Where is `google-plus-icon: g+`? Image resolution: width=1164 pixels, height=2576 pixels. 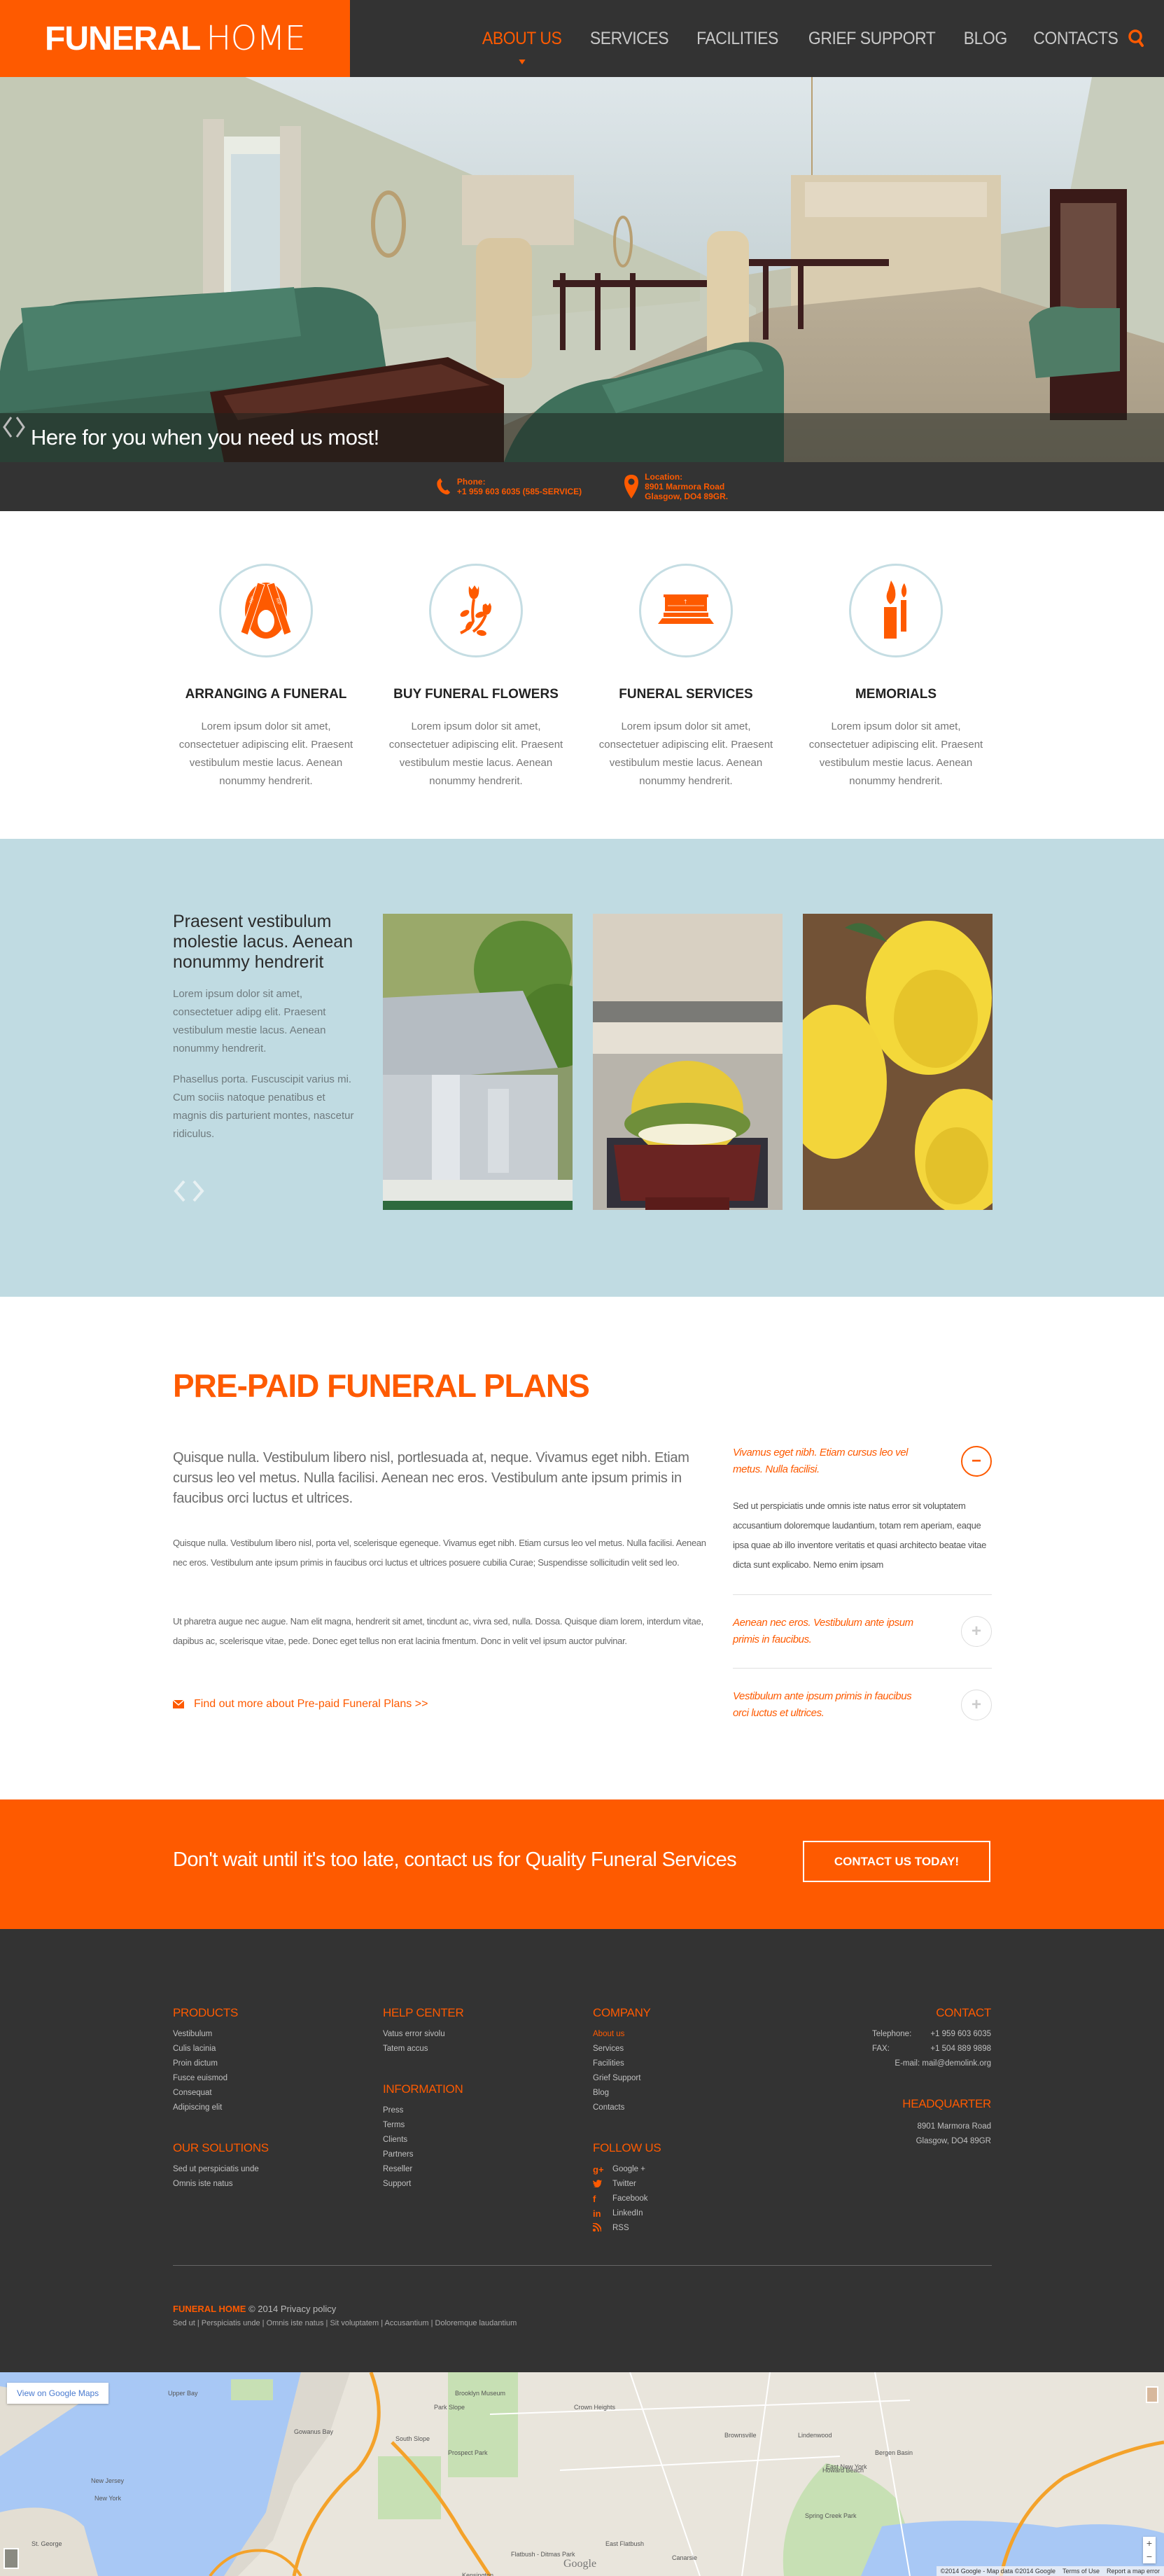
google-plus-icon: g+ is located at coordinates (598, 2169).